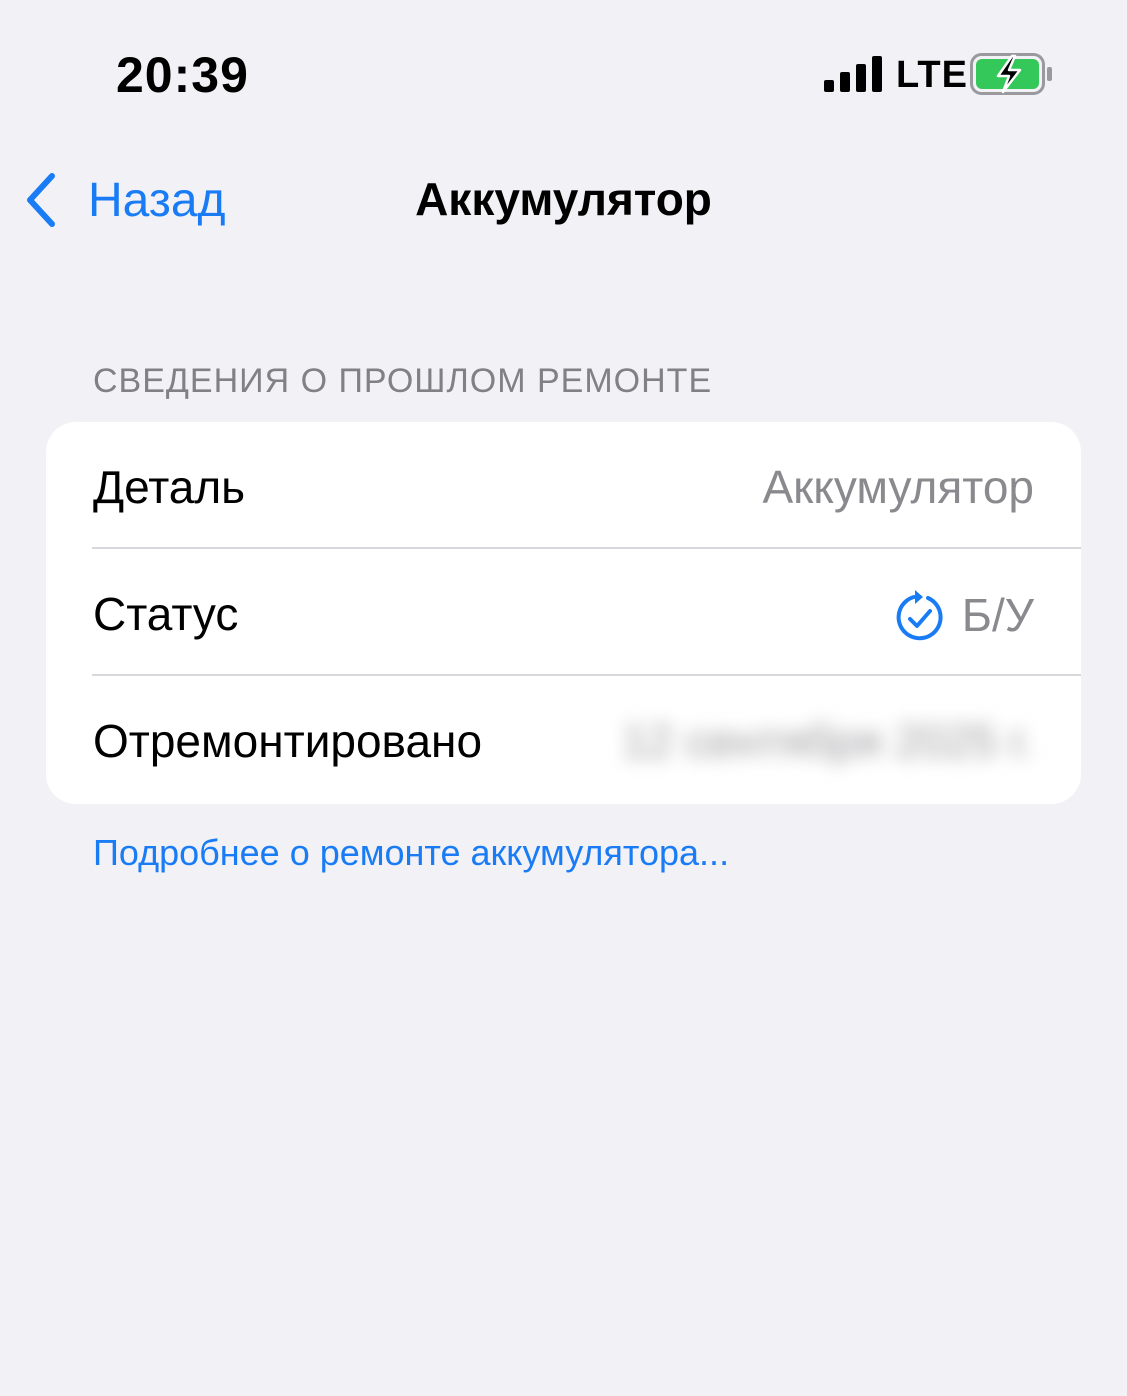 The width and height of the screenshot is (1127, 1396). What do you see at coordinates (288, 741) in the screenshot?
I see `row-repaired-label: Отремонтировано` at bounding box center [288, 741].